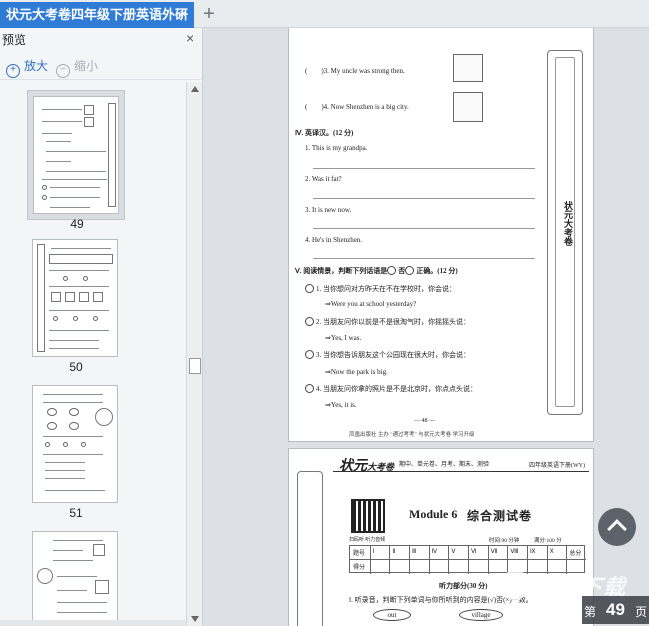 This screenshot has width=649, height=626. I want to click on table-header-cell: Ⅵ, so click(474, 552).